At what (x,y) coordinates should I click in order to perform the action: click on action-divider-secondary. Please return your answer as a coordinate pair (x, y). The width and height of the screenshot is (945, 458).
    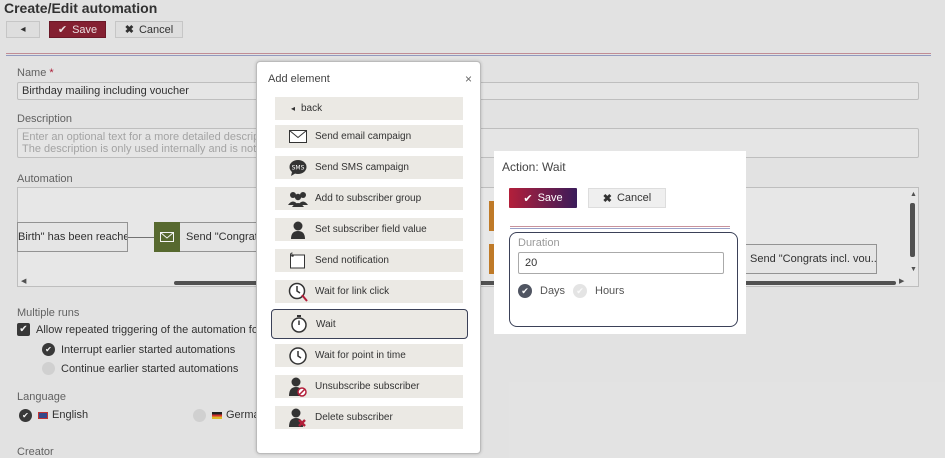
    Looking at the image, I should click on (620, 228).